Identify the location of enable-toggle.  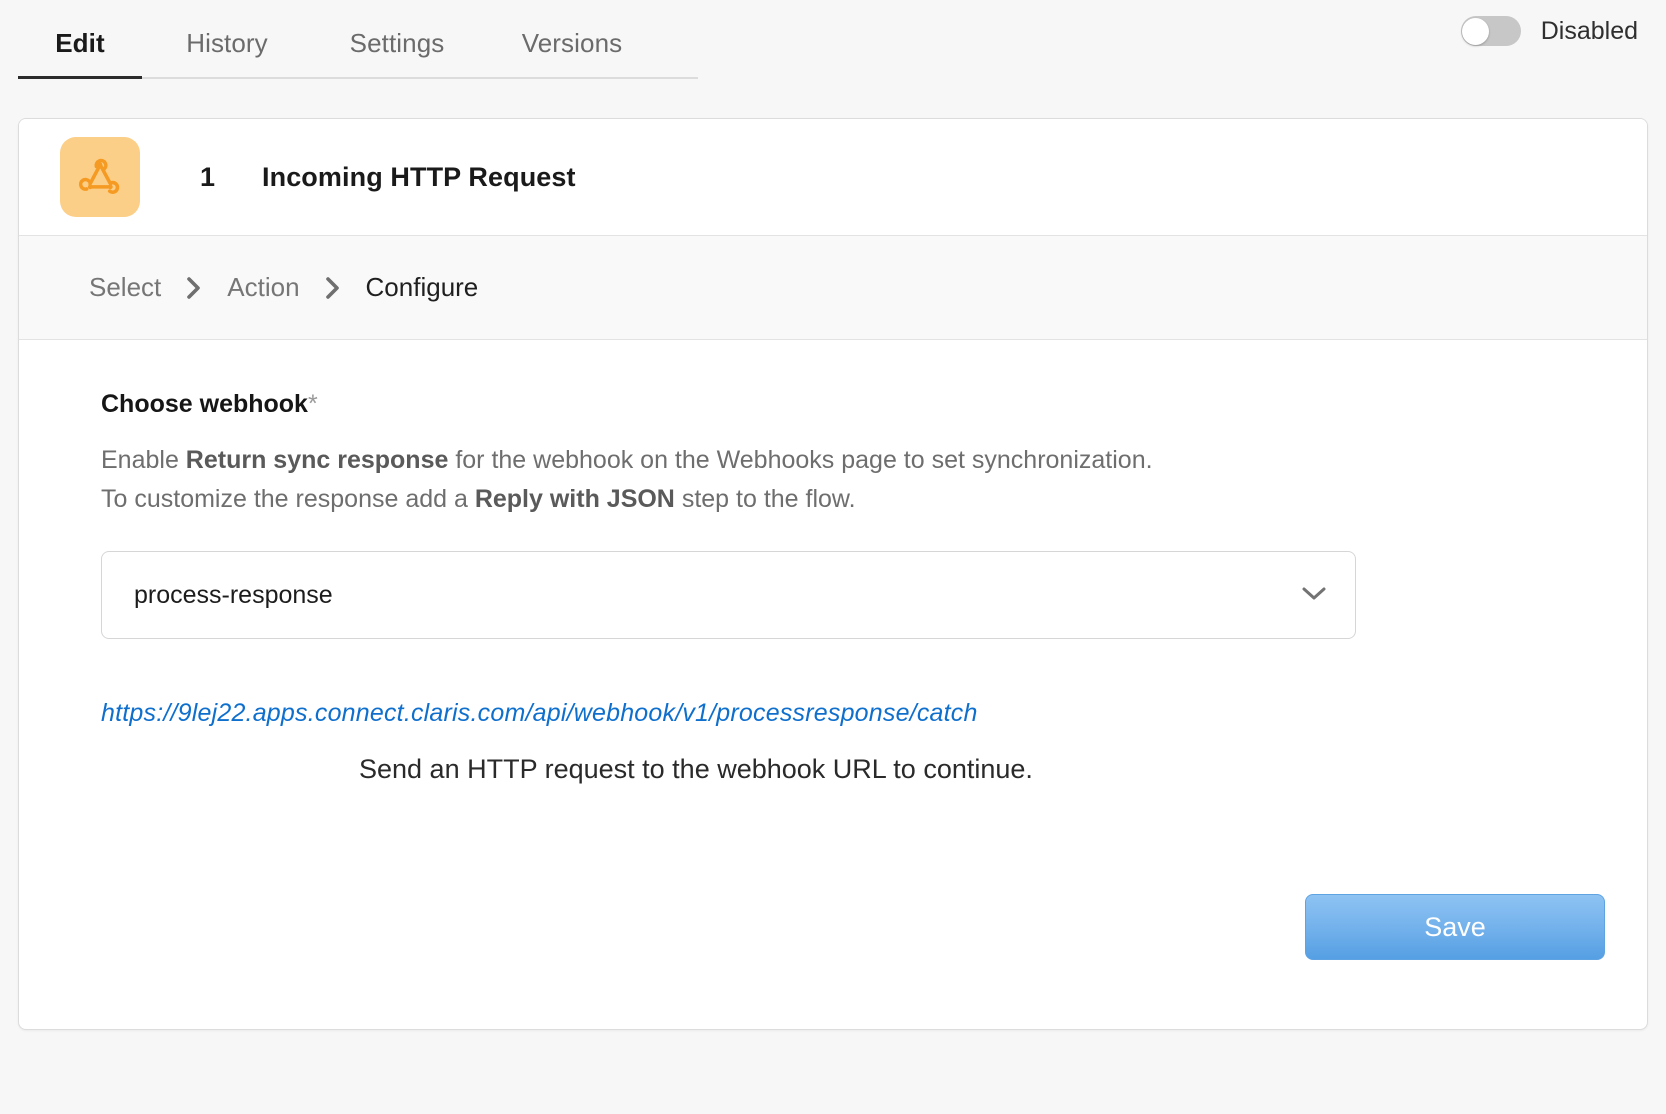
(1490, 31).